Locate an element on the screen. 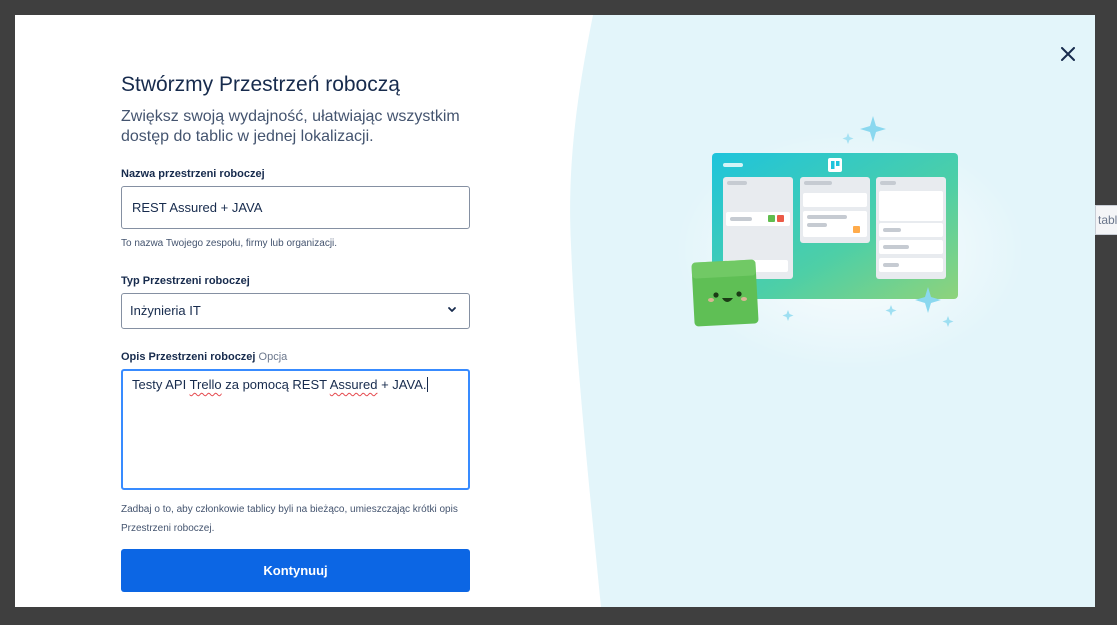 The image size is (1117, 625). sparkle-icons is located at coordinates (868, 221).